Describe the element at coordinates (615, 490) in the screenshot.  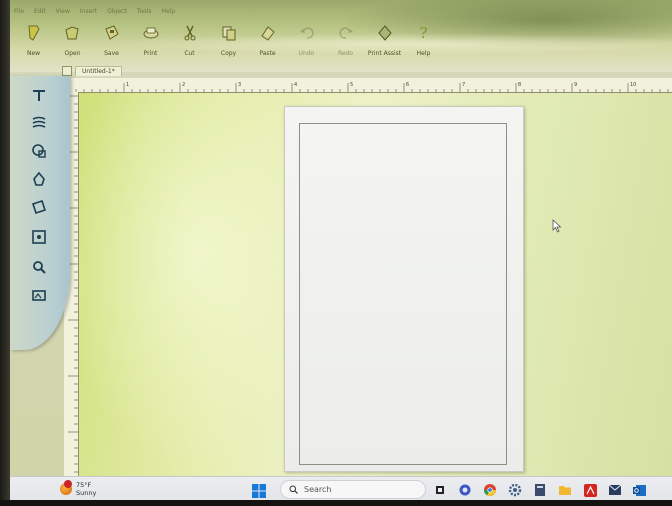
I see `mail-icon` at that location.